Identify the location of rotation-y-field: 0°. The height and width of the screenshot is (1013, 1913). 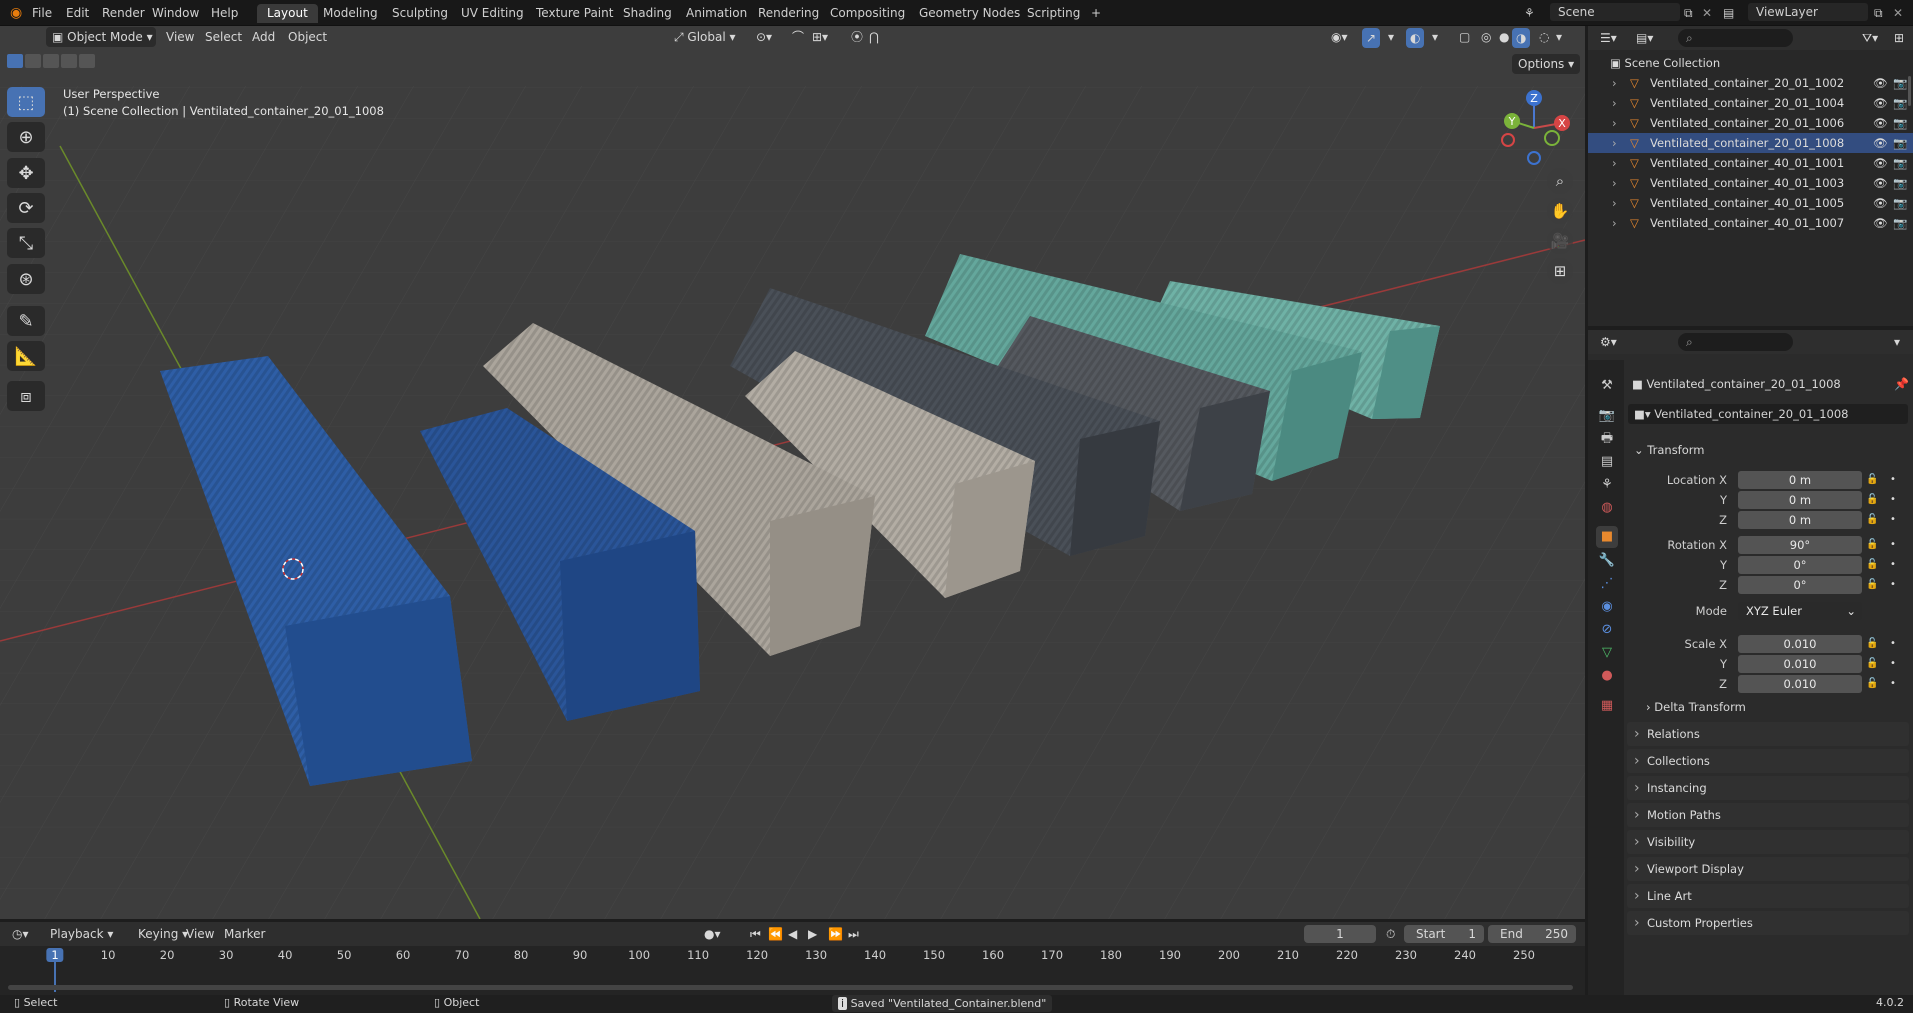
(1800, 565).